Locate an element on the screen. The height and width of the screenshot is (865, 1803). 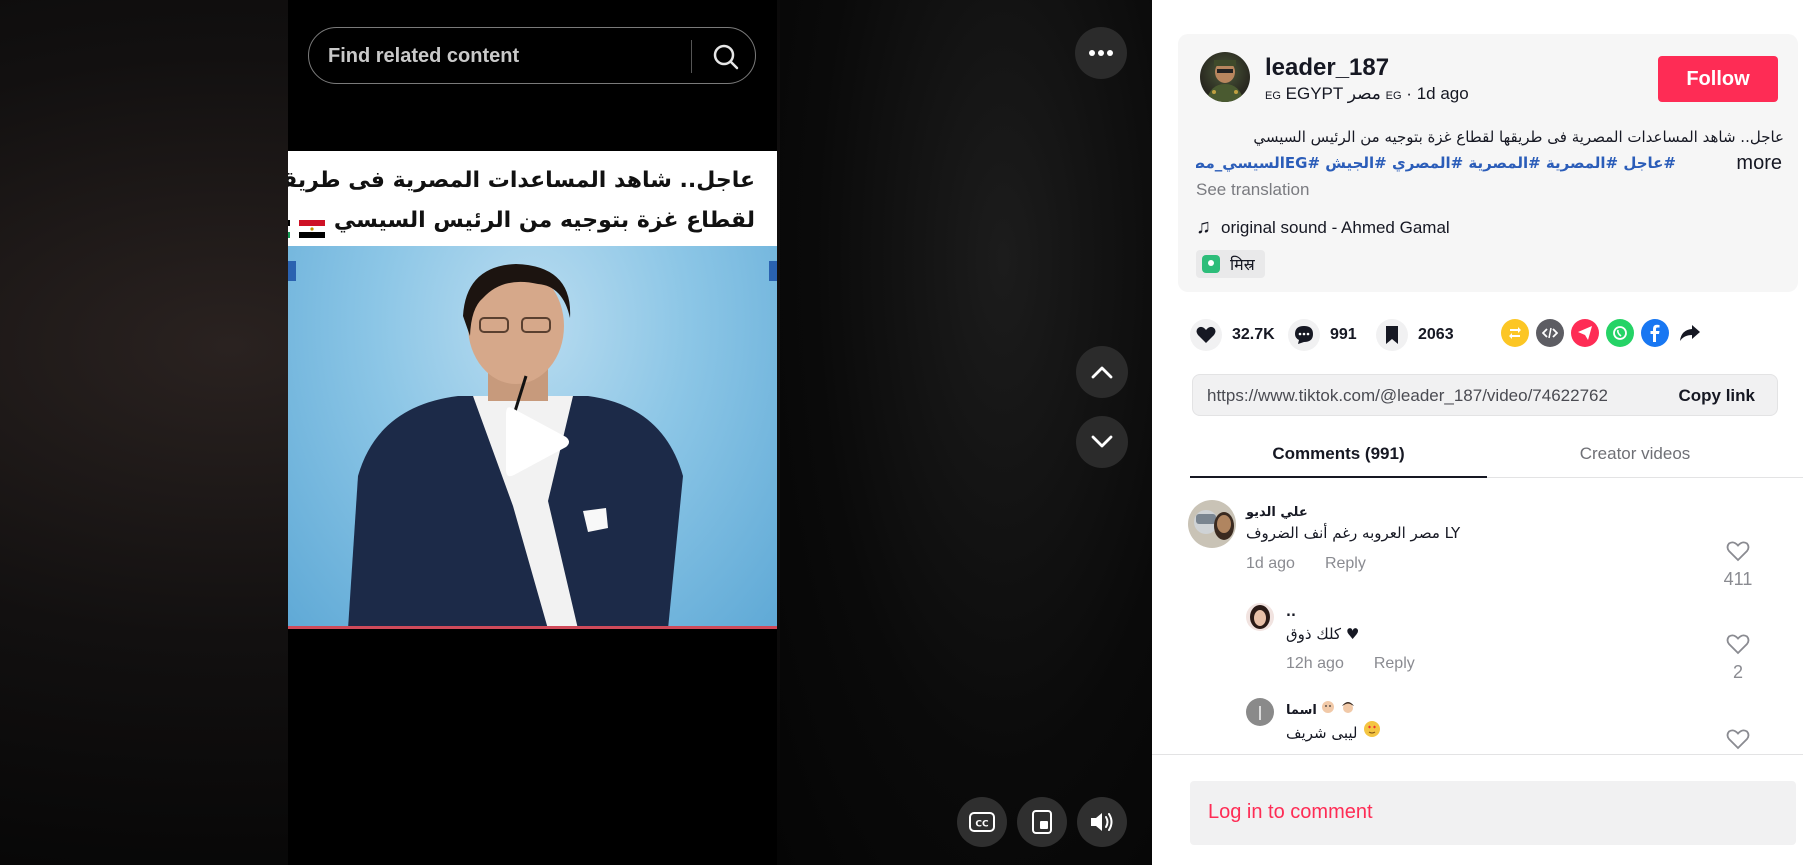
caption-line-2-wrap: لقطاع غزة بتوجيه من الرئيس السيسي is located at coordinates (521, 221).